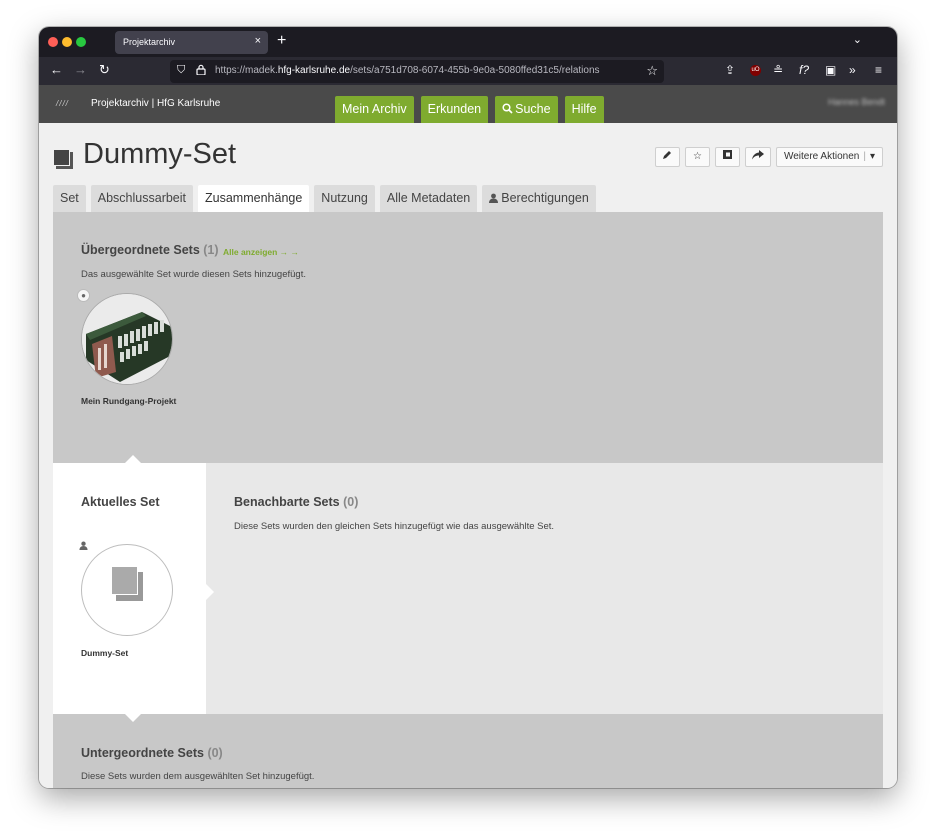 Image resolution: width=936 pixels, height=840 pixels. Describe the element at coordinates (149, 42) in the screenshot. I see `browser-tab-title: Projektarchiv` at that location.